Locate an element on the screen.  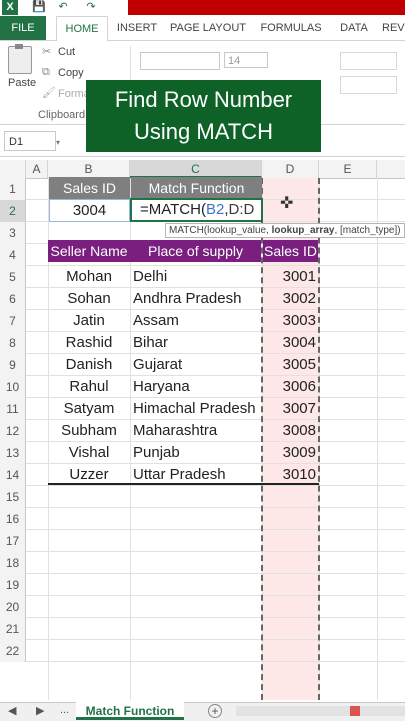
row-header-10: 10 is located at coordinates (13, 387).